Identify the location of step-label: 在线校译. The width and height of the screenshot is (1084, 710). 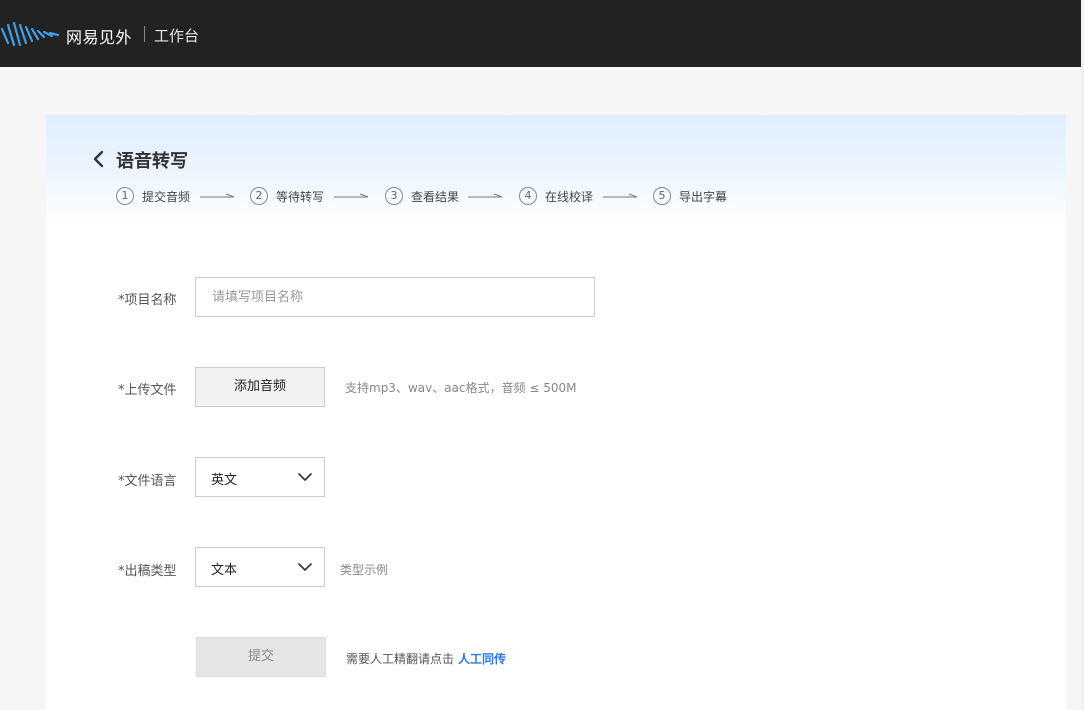
(569, 197).